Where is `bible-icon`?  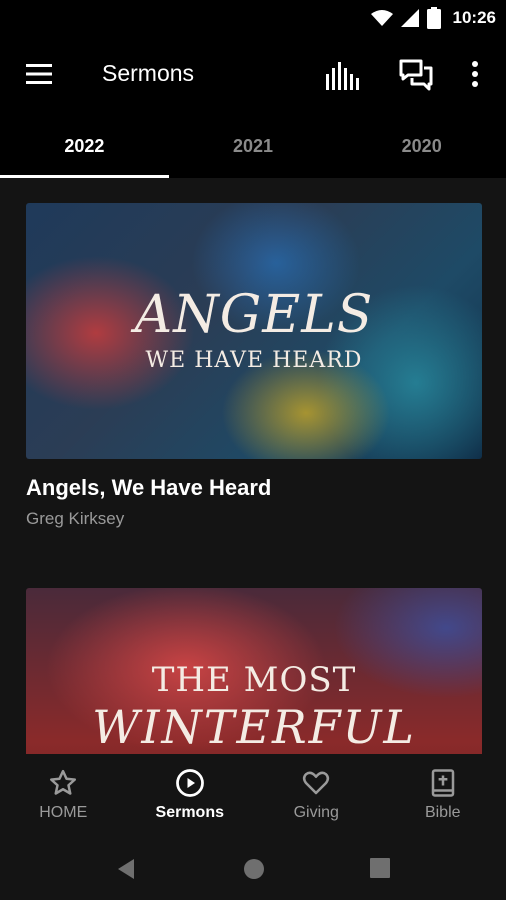 bible-icon is located at coordinates (442, 783).